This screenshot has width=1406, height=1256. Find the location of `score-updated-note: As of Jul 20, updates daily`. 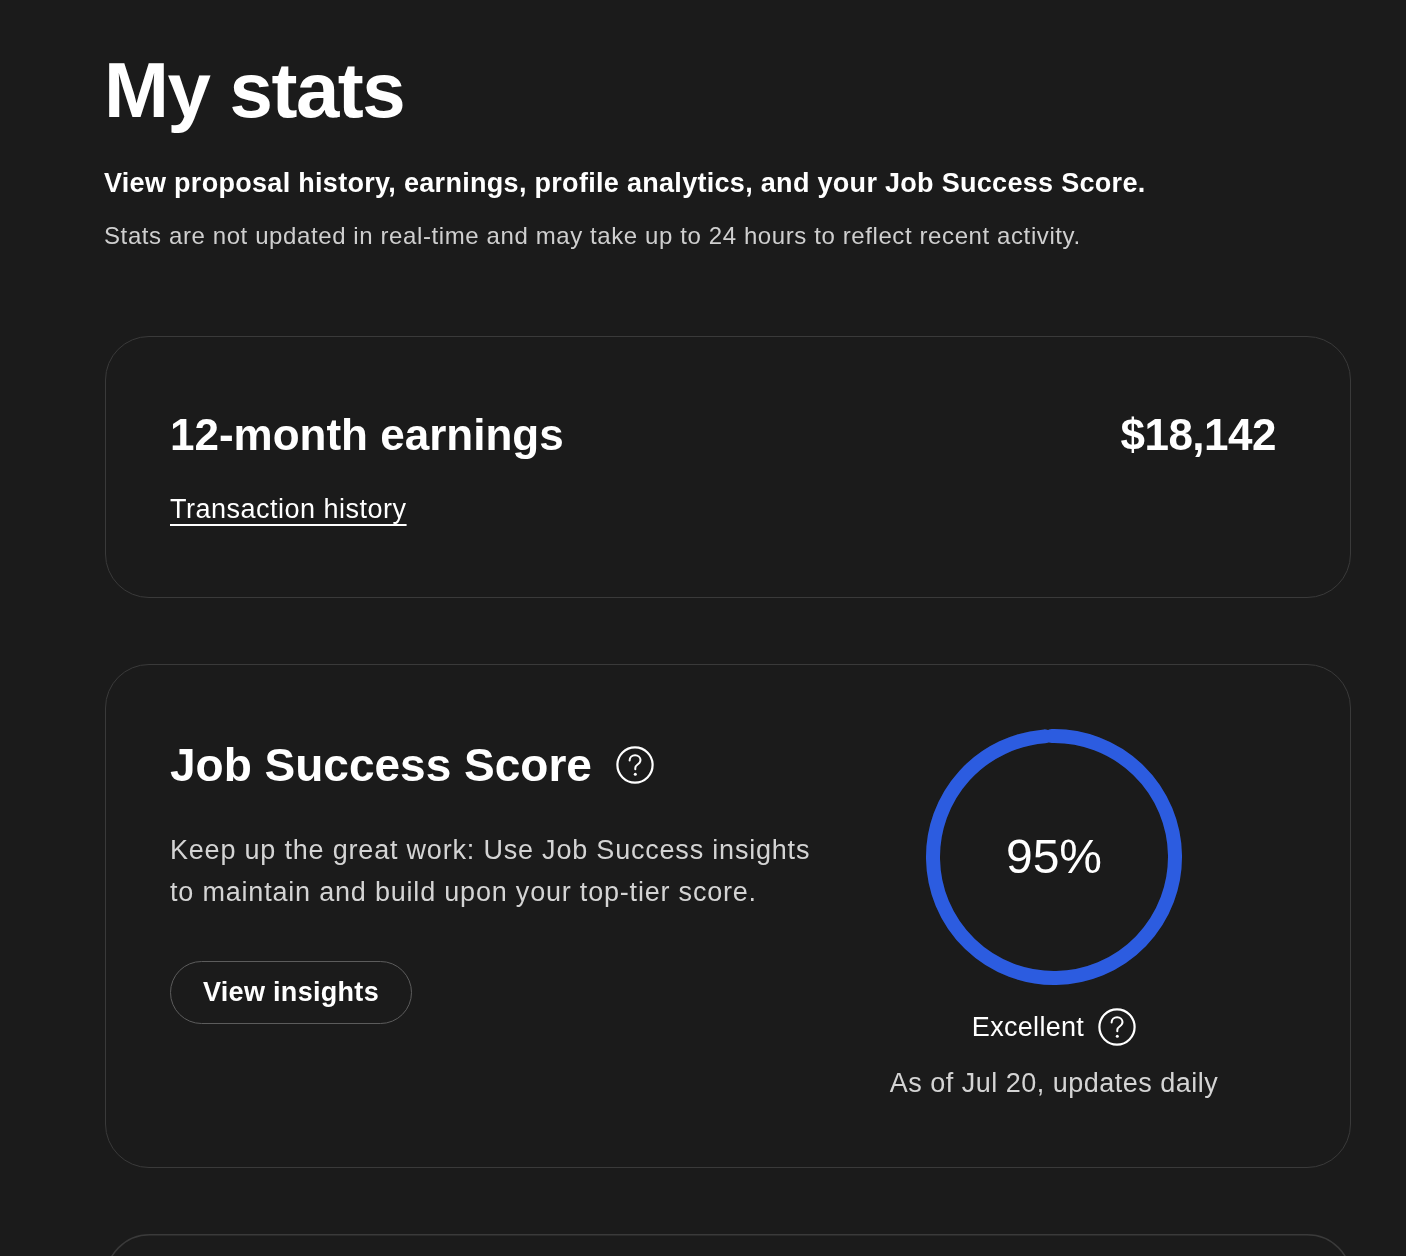

score-updated-note: As of Jul 20, updates daily is located at coordinates (1054, 1083).